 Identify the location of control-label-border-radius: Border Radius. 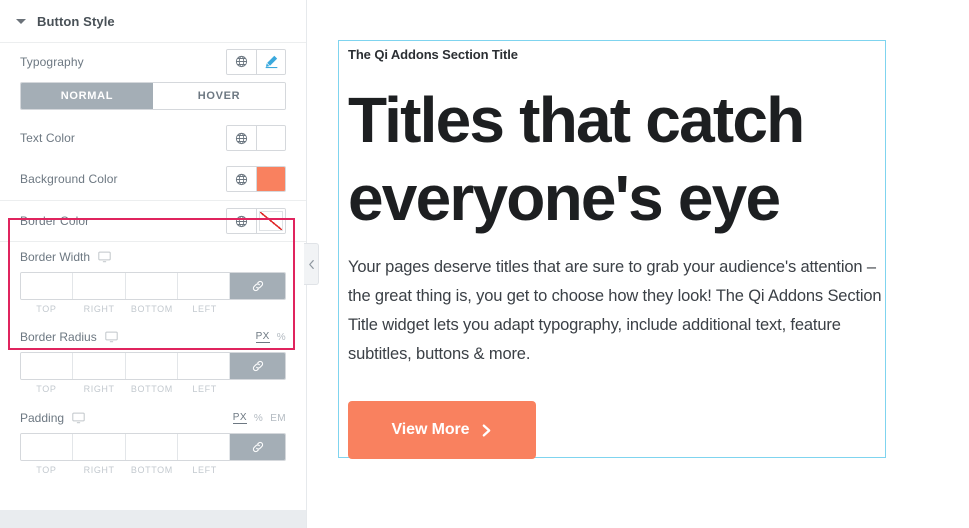
(58, 337).